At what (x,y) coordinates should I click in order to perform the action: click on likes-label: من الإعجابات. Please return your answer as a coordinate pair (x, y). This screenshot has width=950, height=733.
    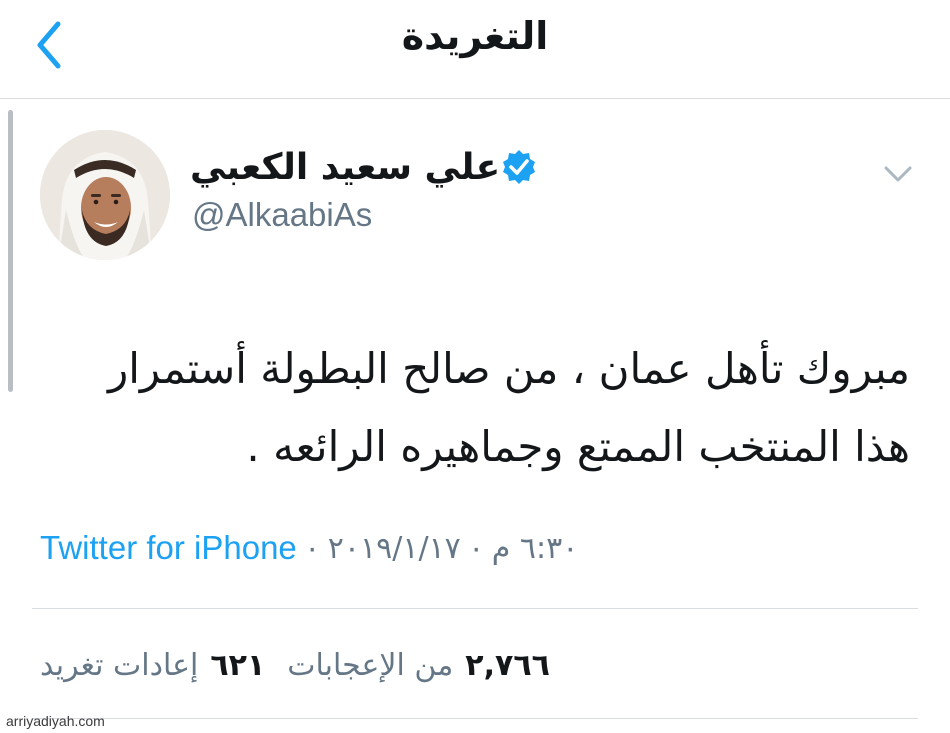
    Looking at the image, I should click on (370, 665).